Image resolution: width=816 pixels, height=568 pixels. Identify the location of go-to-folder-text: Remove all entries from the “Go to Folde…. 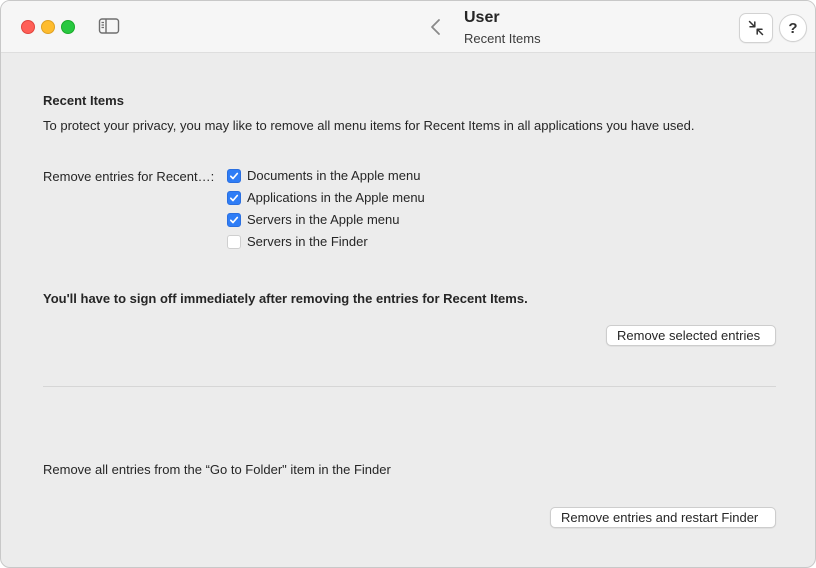
(217, 469).